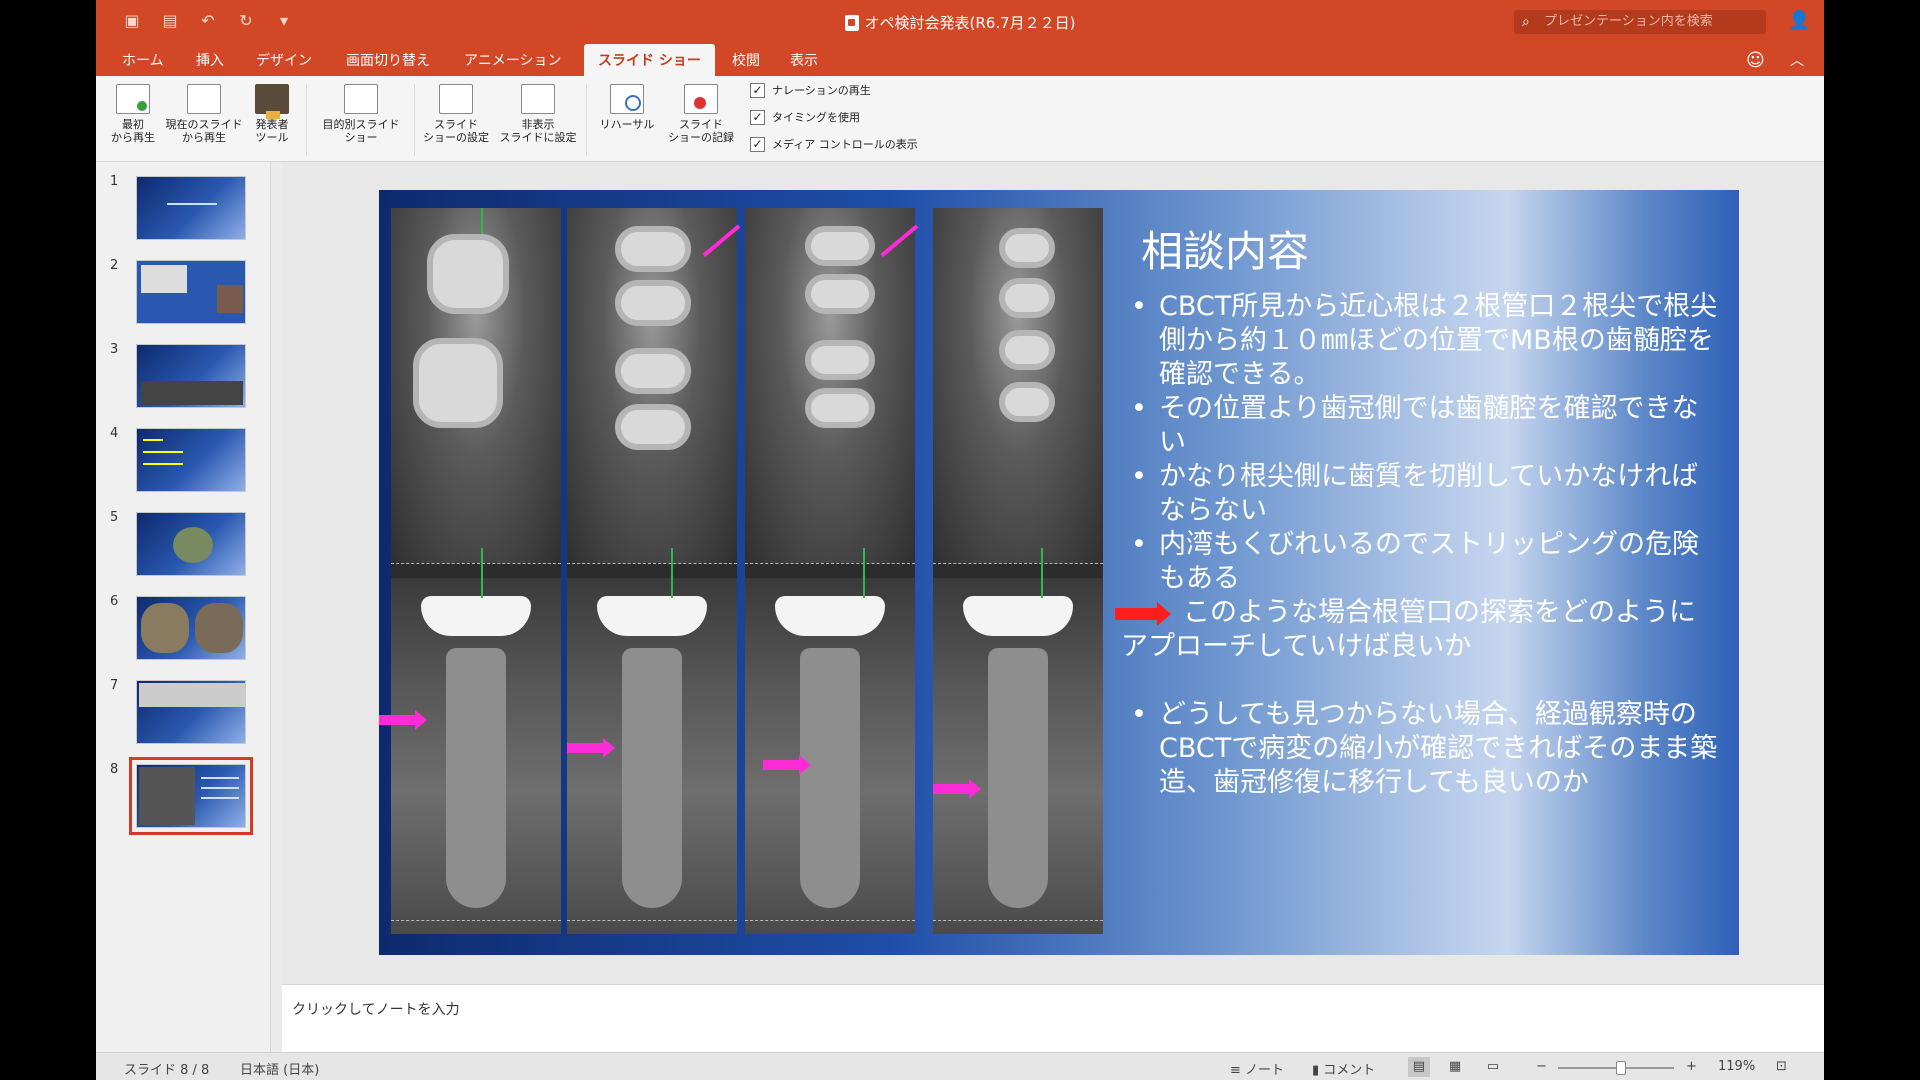  I want to click on notes-placeholder: クリックしてノートを入力, so click(376, 1010).